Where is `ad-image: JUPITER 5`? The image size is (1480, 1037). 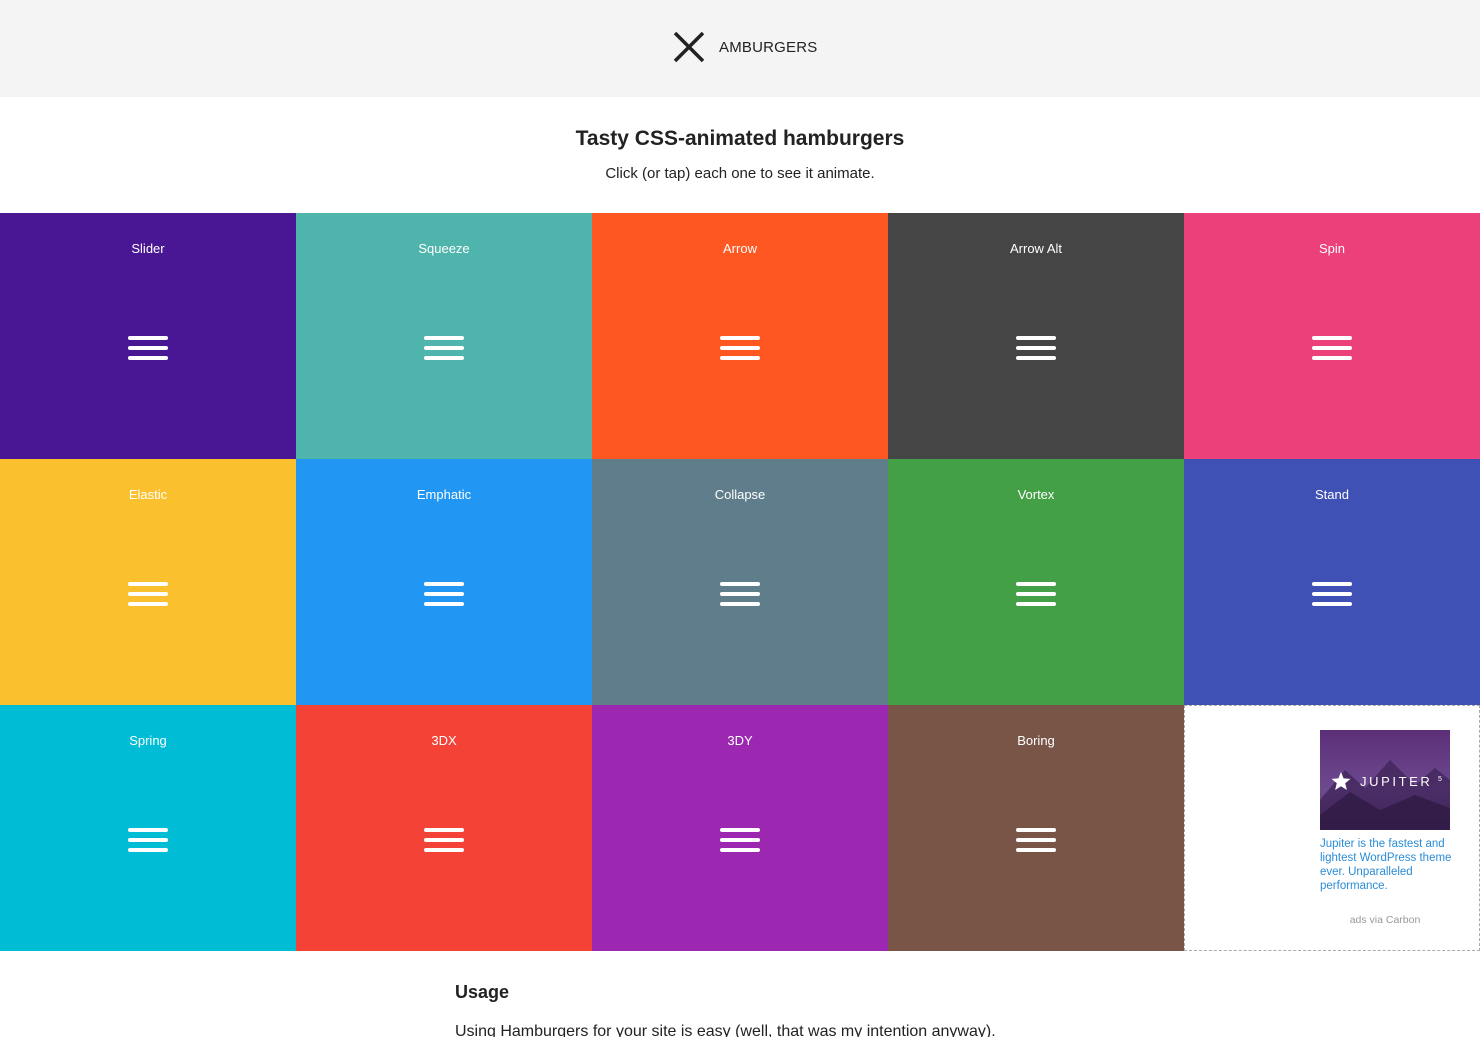 ad-image: JUPITER 5 is located at coordinates (1385, 780).